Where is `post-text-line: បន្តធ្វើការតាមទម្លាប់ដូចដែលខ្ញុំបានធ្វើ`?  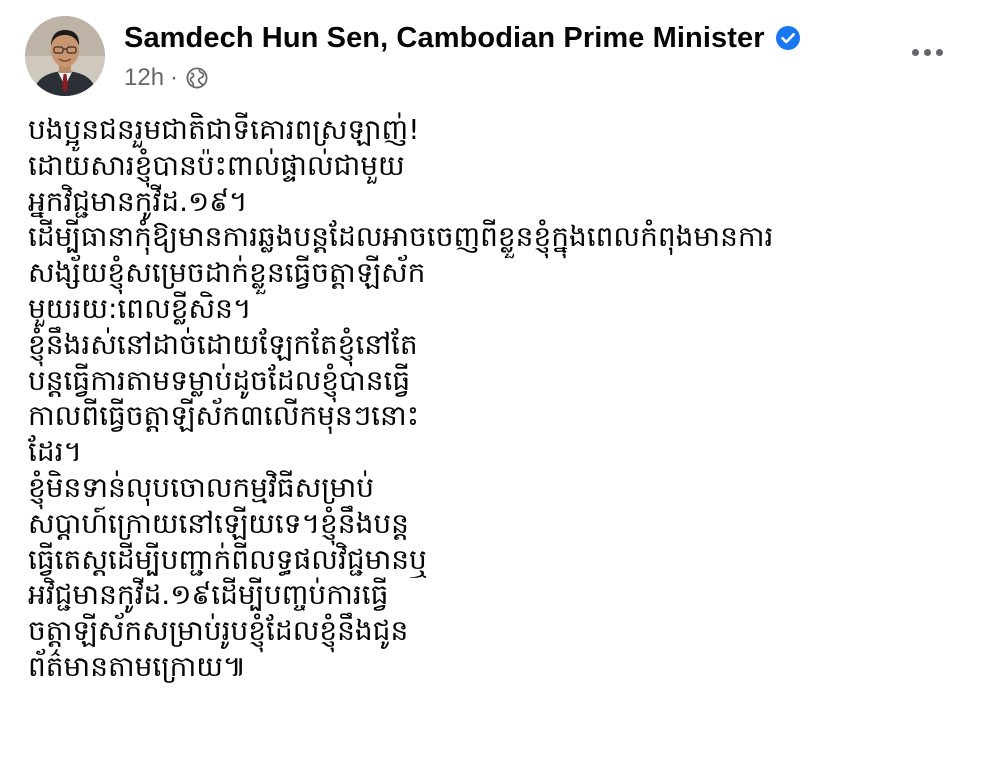 post-text-line: បន្តធ្វើការតាមទម្លាប់ដូចដែលខ្ញុំបានធ្វើ is located at coordinates (219, 380).